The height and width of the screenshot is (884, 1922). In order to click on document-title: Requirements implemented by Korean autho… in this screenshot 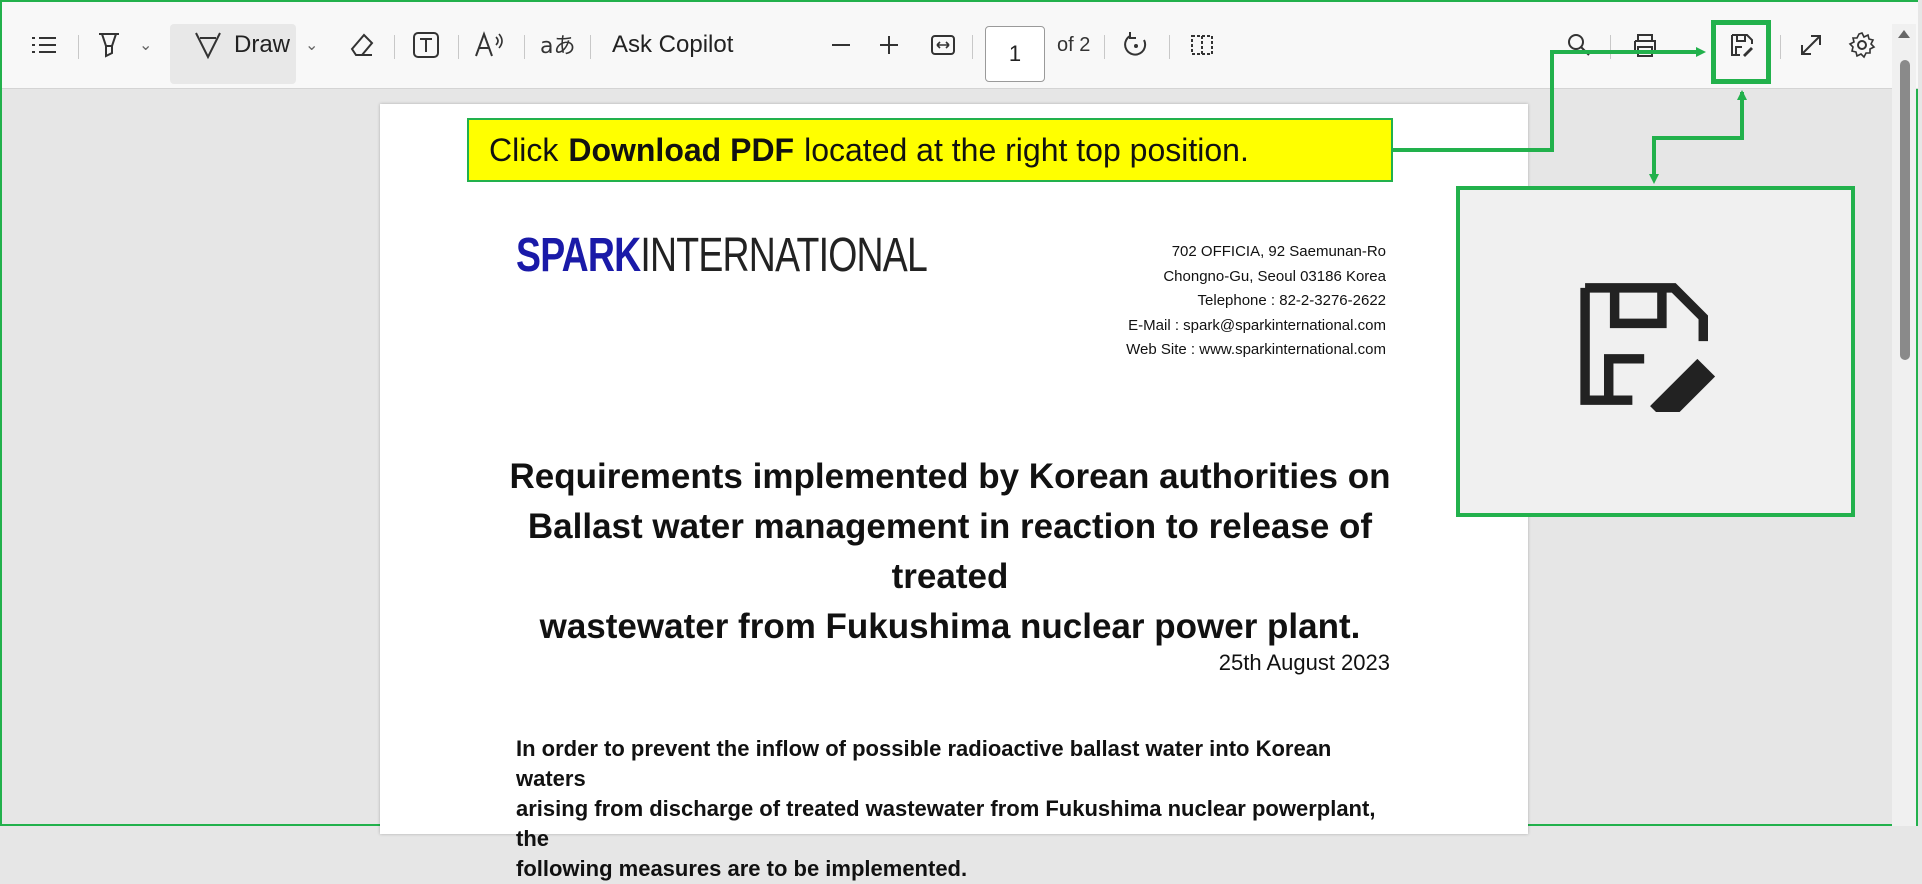, I will do `click(950, 552)`.